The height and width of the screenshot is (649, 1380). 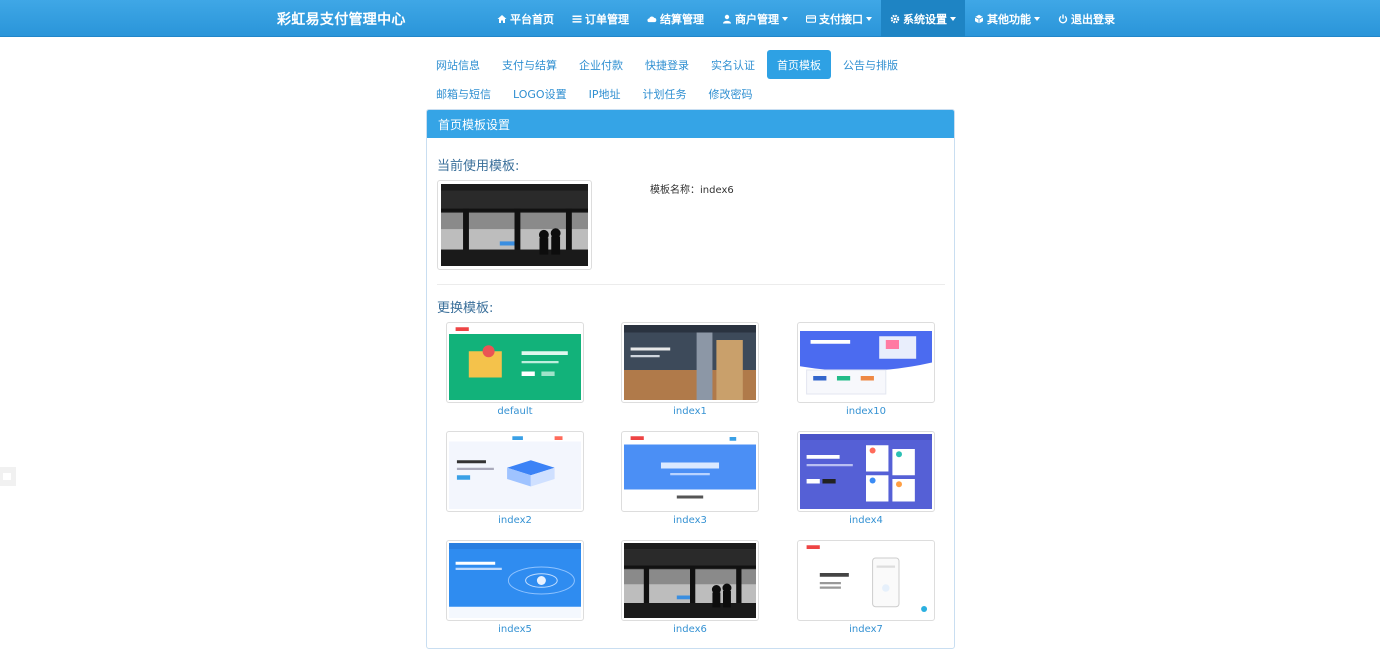 I want to click on template-item-default: default, so click(x=515, y=369).